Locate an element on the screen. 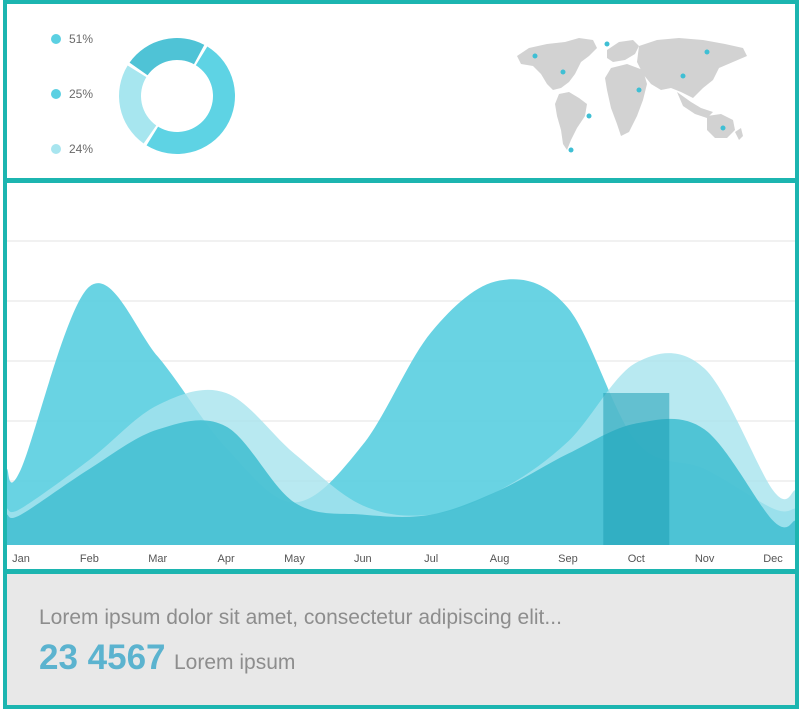 The height and width of the screenshot is (709, 800). month-label: Nov is located at coordinates (705, 559).